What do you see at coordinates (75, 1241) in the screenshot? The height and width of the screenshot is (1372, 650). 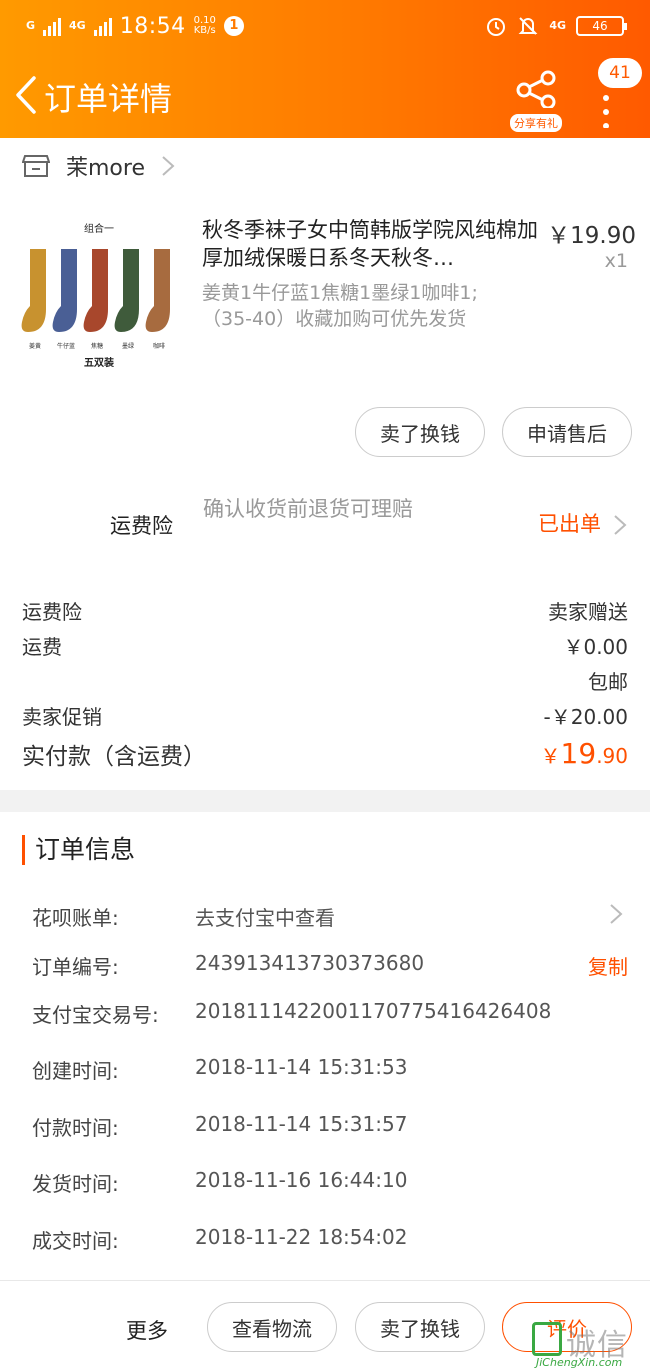 I see `info-label: 成交时间:` at bounding box center [75, 1241].